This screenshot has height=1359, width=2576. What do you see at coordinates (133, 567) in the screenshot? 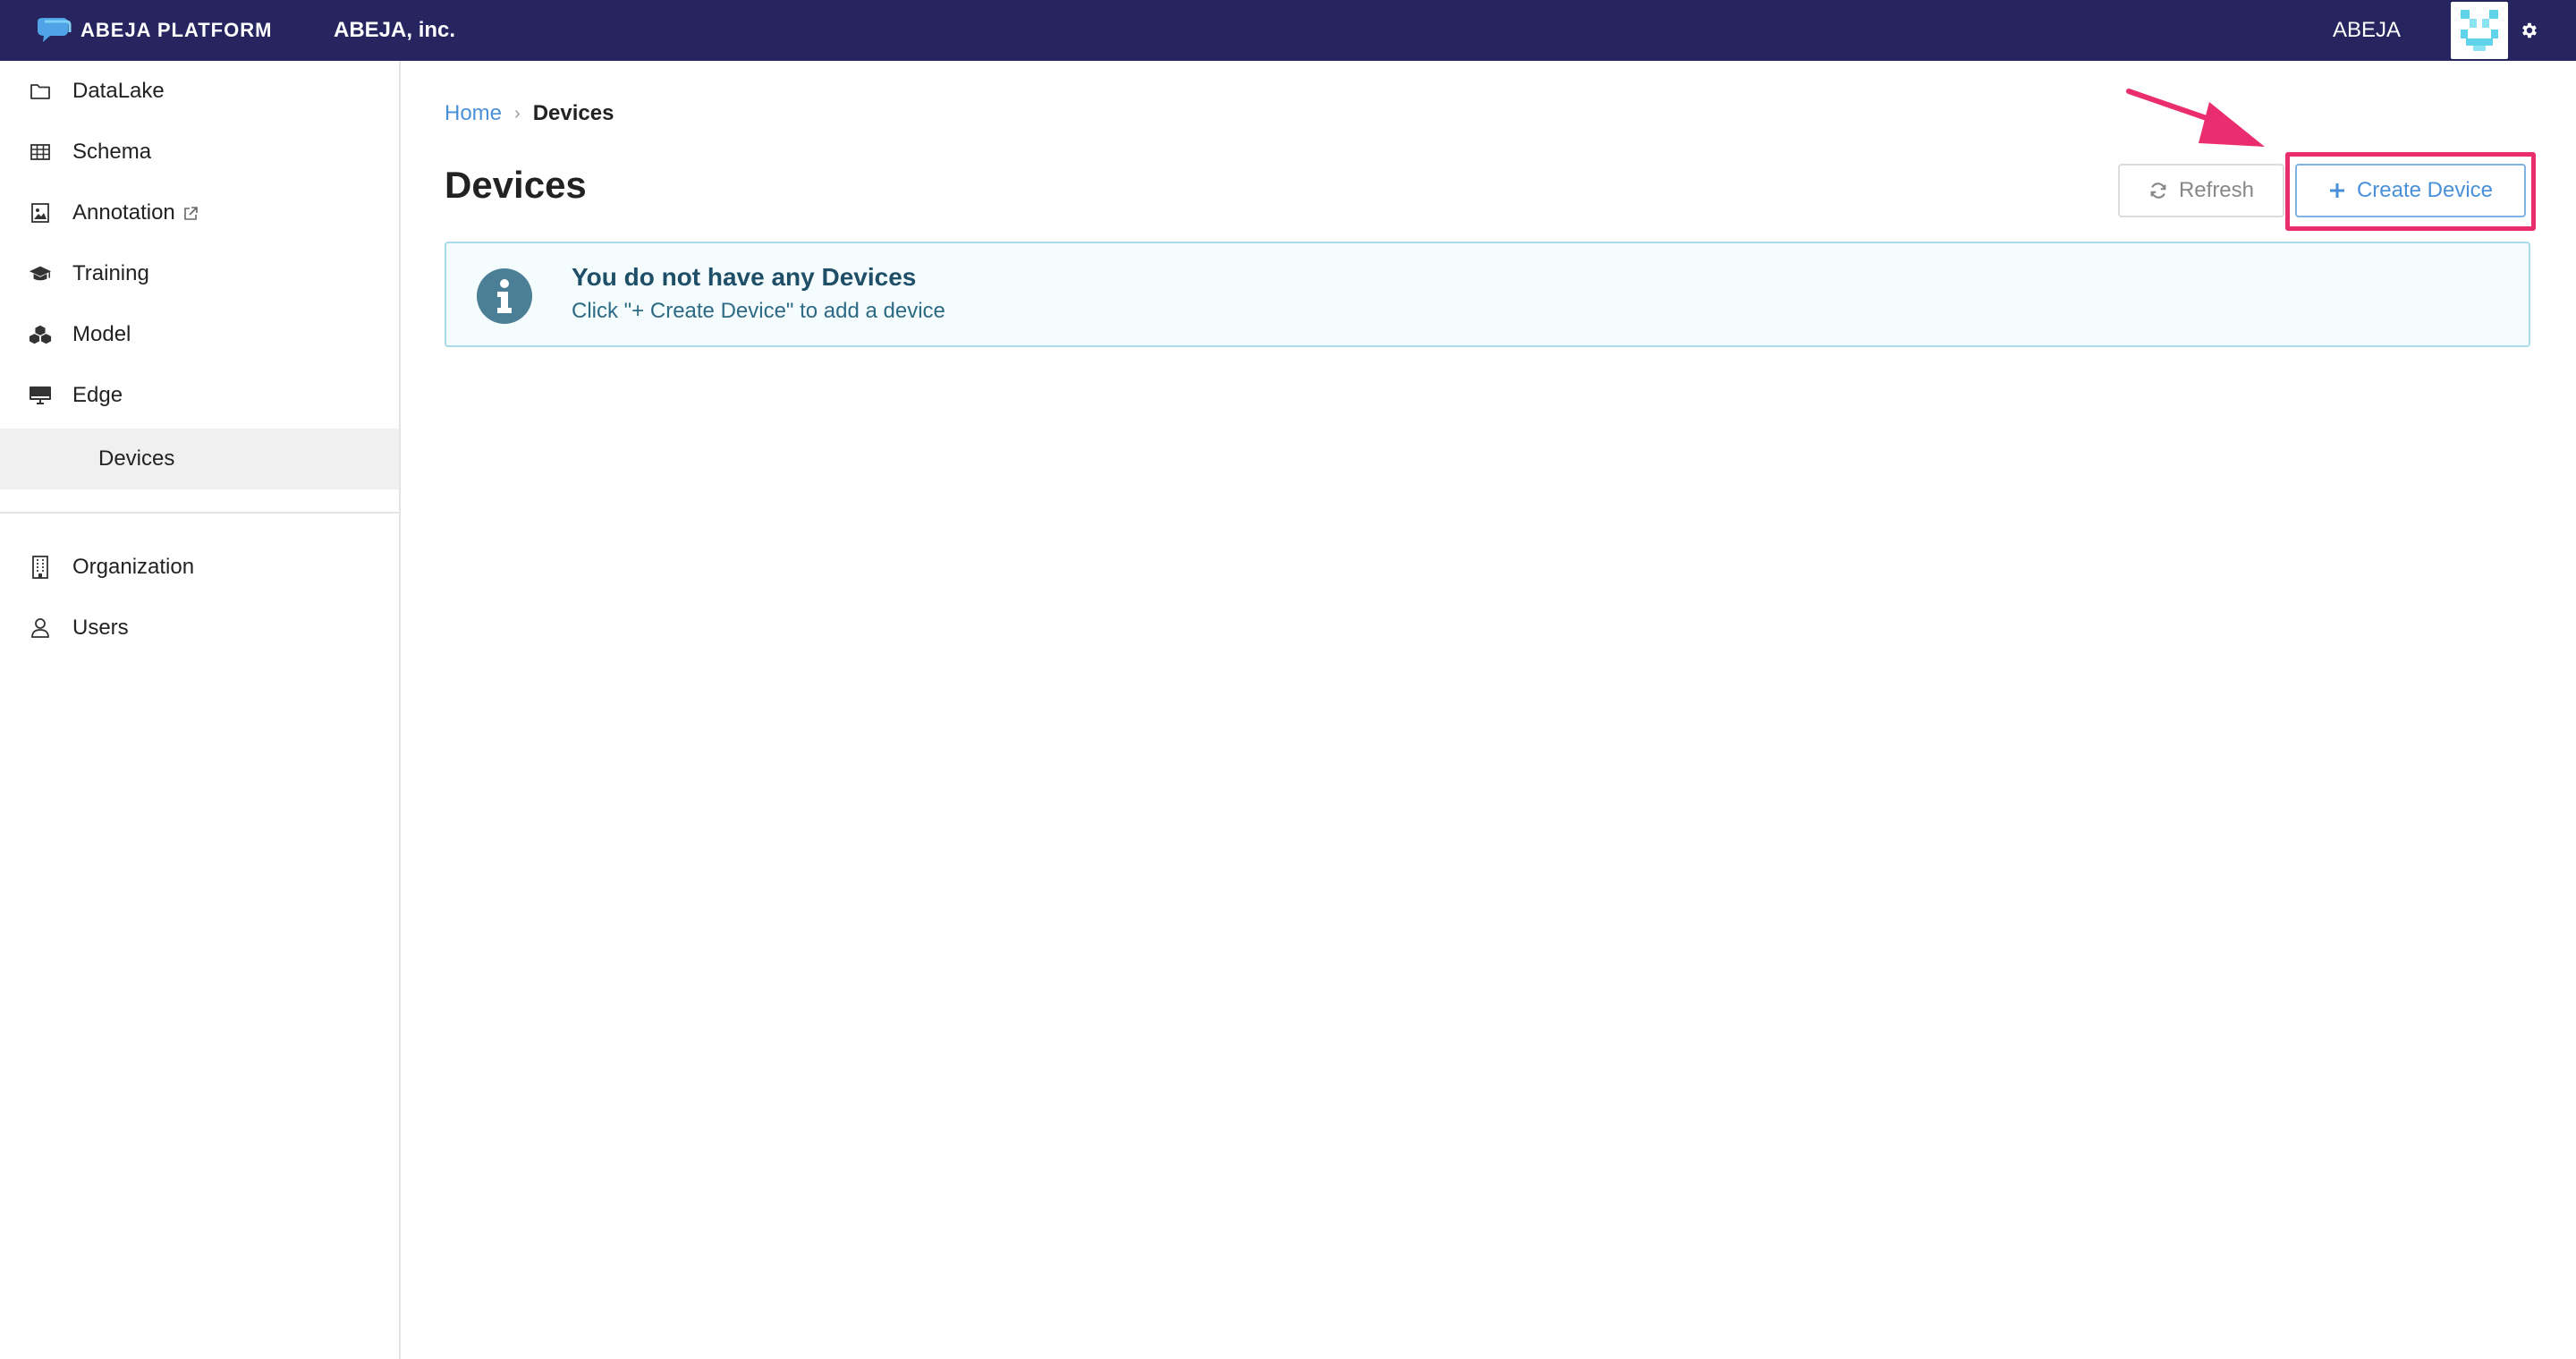
I see `sidebar-item-label: Organization` at bounding box center [133, 567].